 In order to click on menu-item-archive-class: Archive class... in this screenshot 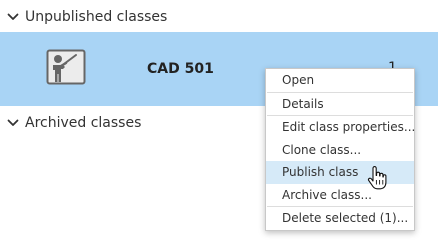, I will do `click(340, 195)`.